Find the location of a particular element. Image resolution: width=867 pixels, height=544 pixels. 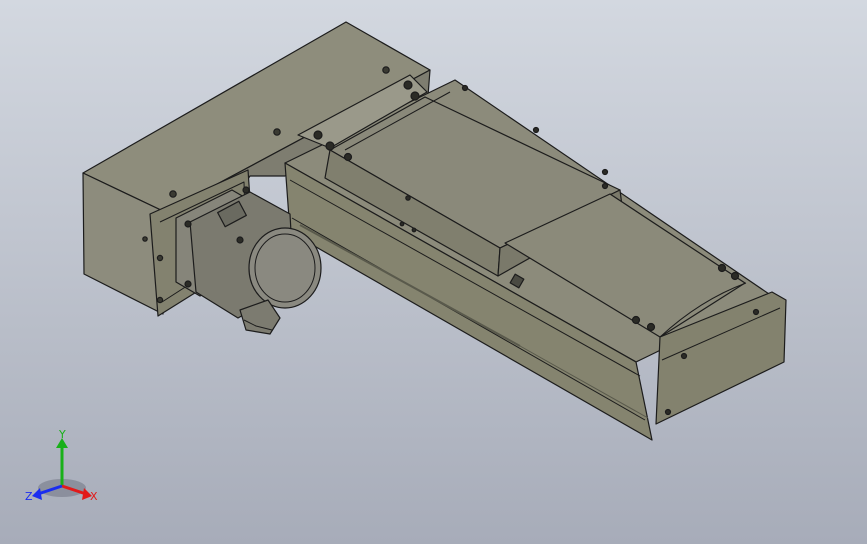

encoder-cap is located at coordinates (285, 268).